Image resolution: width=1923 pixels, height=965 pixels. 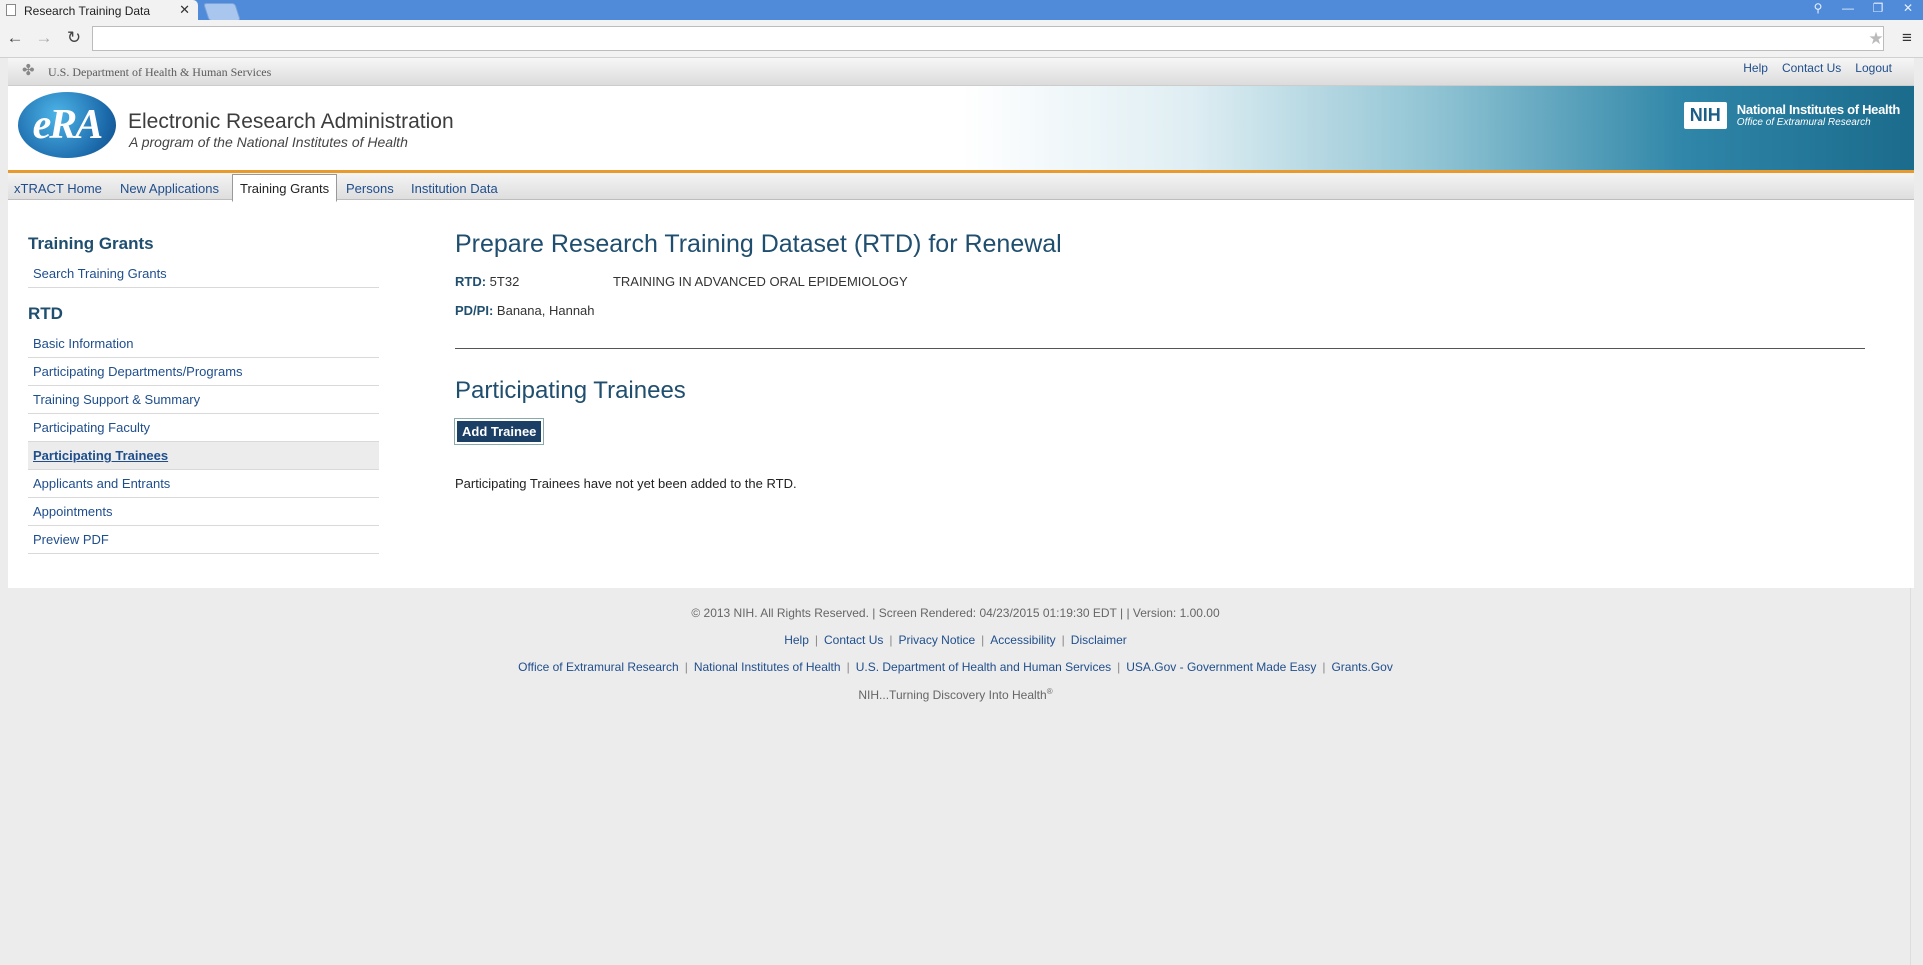 What do you see at coordinates (504, 281) in the screenshot?
I see `rtd-value: 5T32` at bounding box center [504, 281].